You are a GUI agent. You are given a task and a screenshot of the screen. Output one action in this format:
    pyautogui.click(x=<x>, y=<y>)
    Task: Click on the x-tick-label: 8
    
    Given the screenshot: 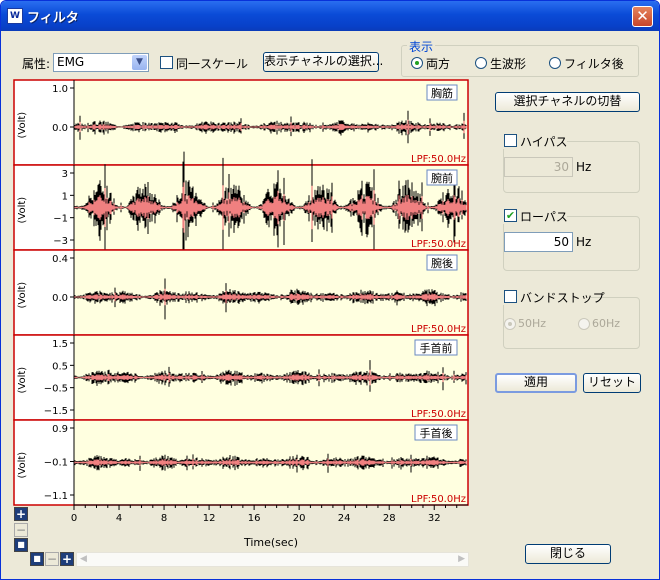 What is the action you would take?
    pyautogui.click(x=164, y=518)
    